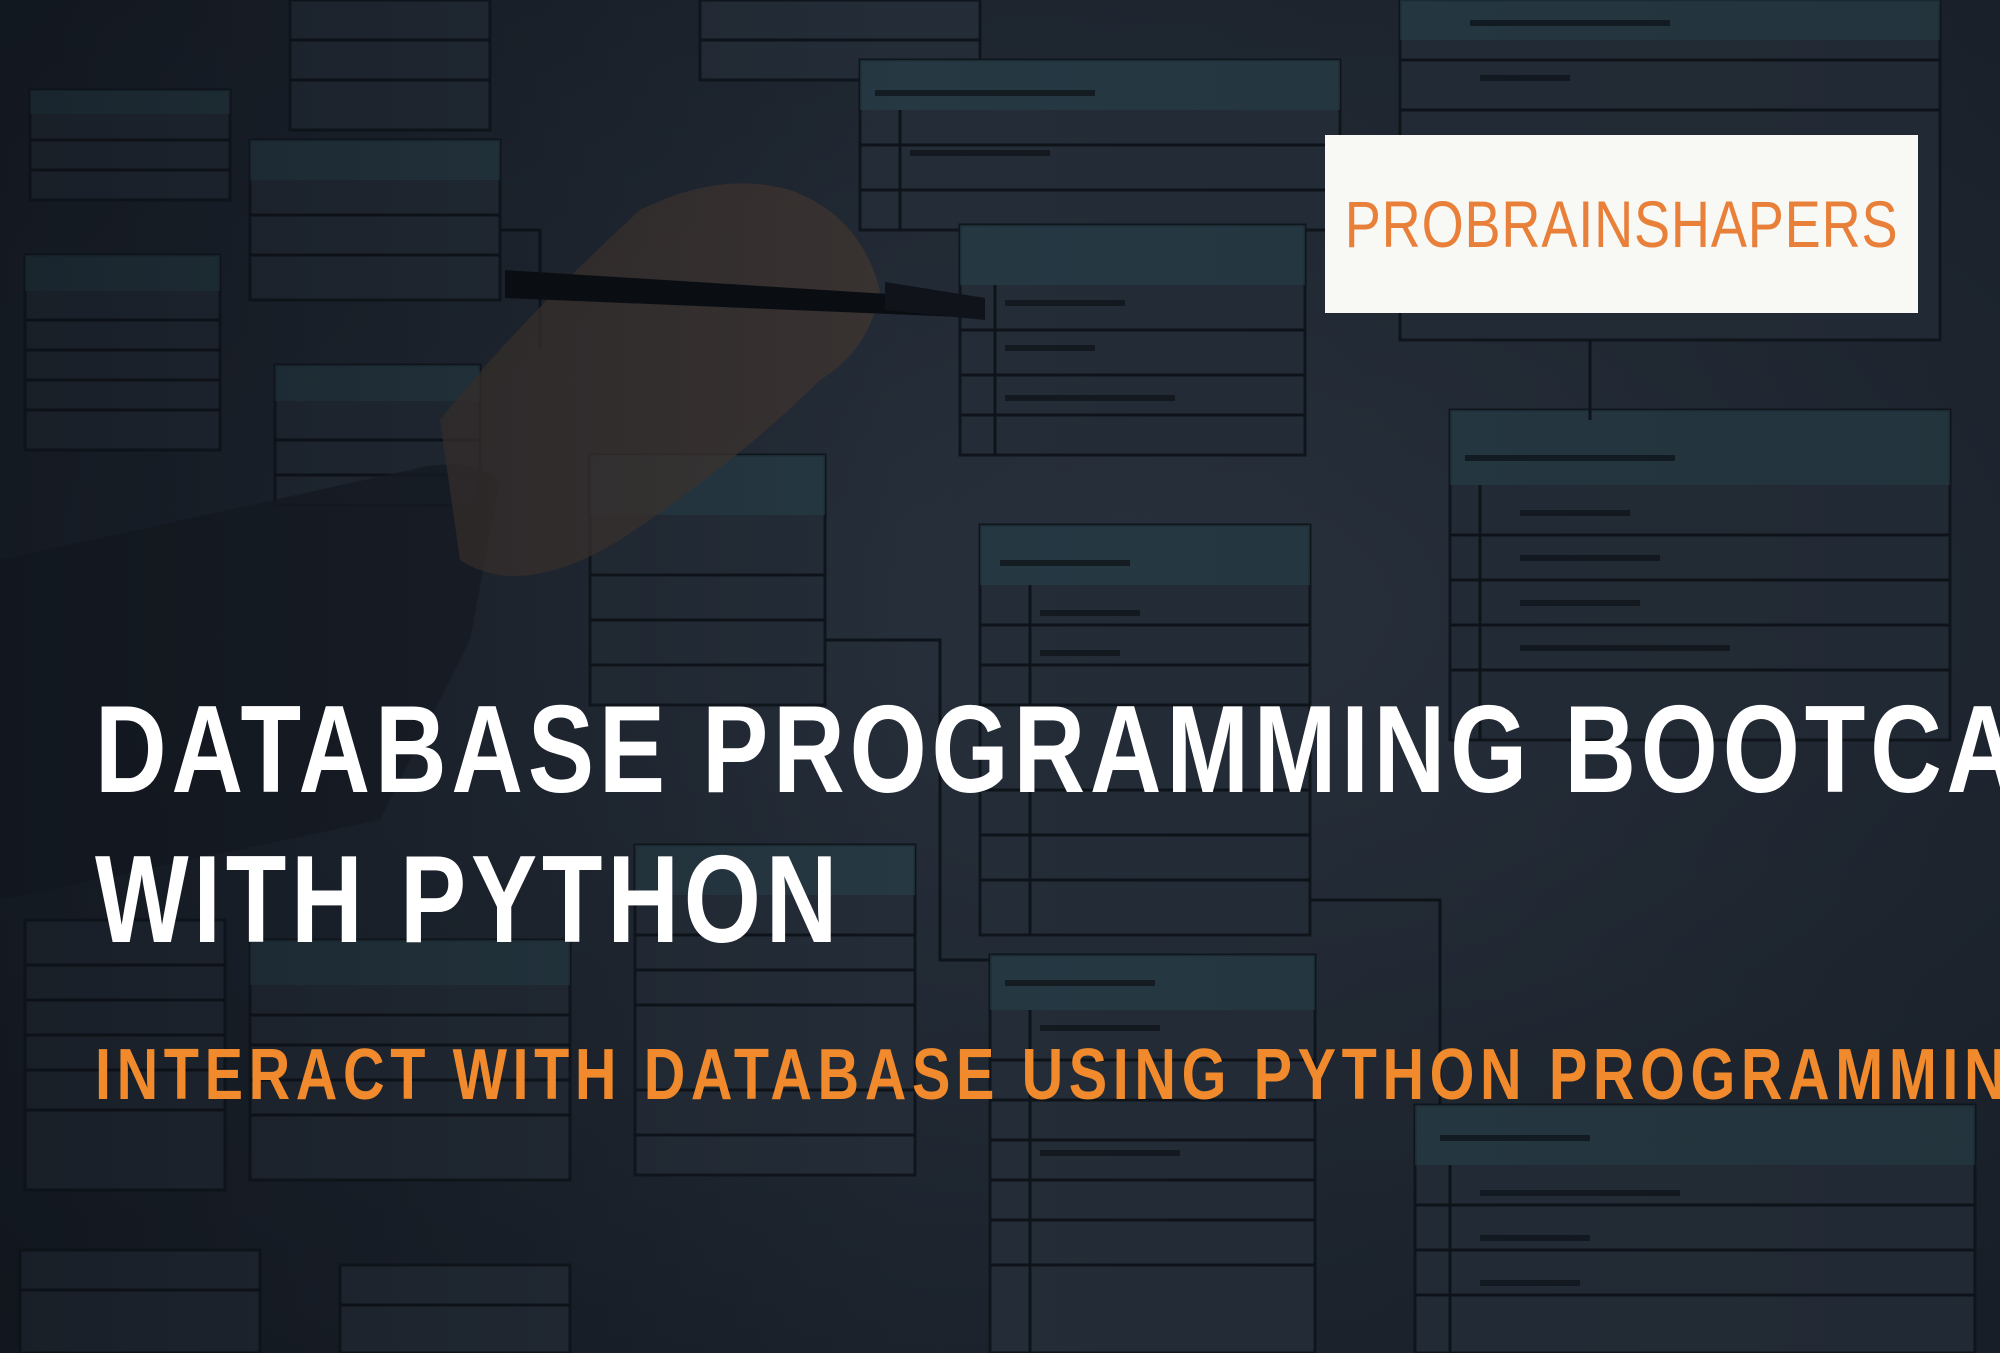 The image size is (2000, 1353). Describe the element at coordinates (469, 900) in the screenshot. I see `headline-line-2: WITH PYTHON` at that location.